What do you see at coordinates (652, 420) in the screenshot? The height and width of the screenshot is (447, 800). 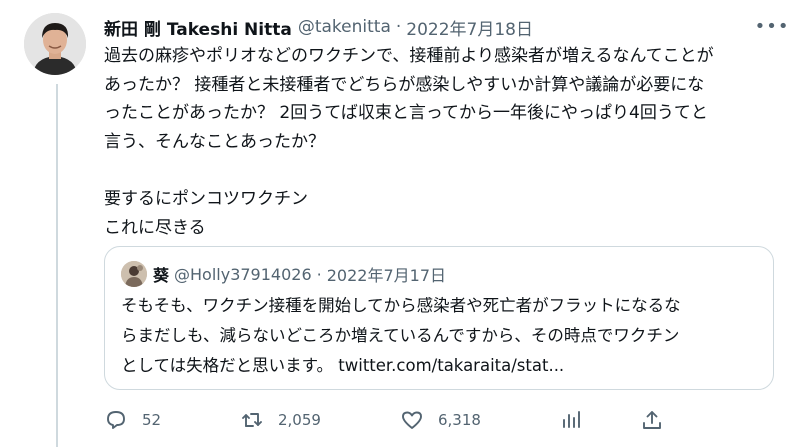 I see `share-icon` at bounding box center [652, 420].